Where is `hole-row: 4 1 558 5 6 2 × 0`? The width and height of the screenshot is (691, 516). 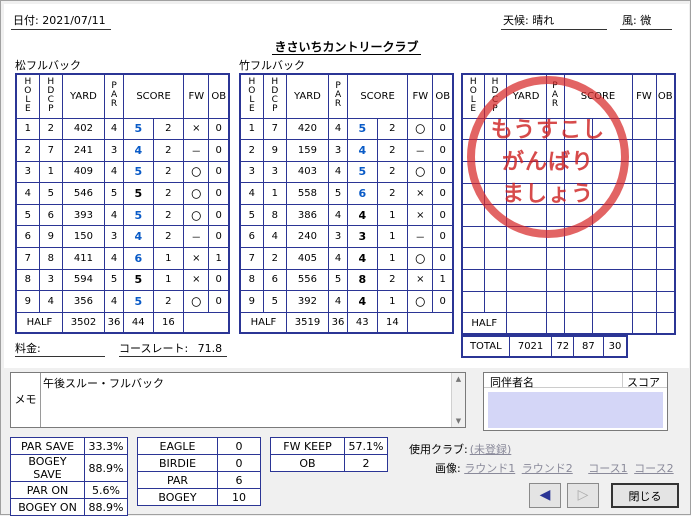
hole-row: 4 1 558 5 6 2 × 0 is located at coordinates (346, 193).